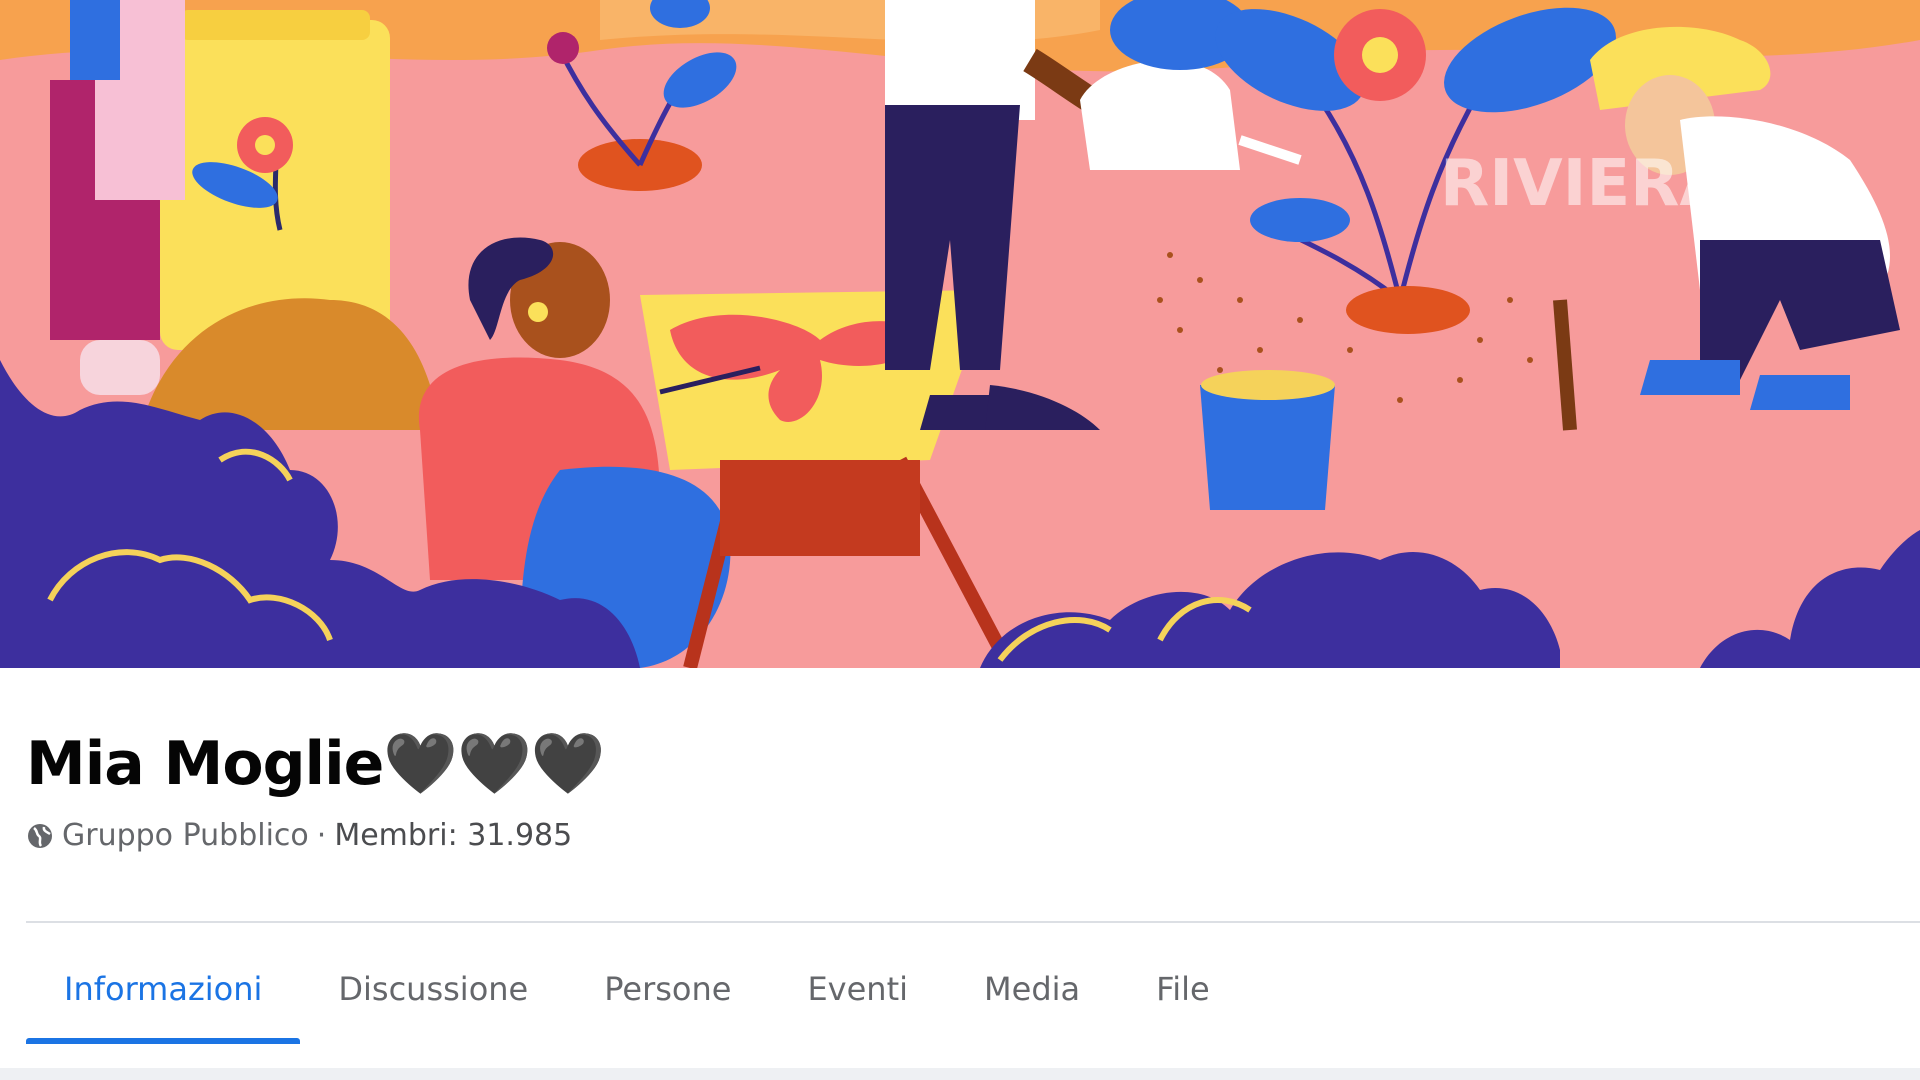  Describe the element at coordinates (315, 764) in the screenshot. I see `group-name: Mia Moglie🖤🖤🖤` at that location.